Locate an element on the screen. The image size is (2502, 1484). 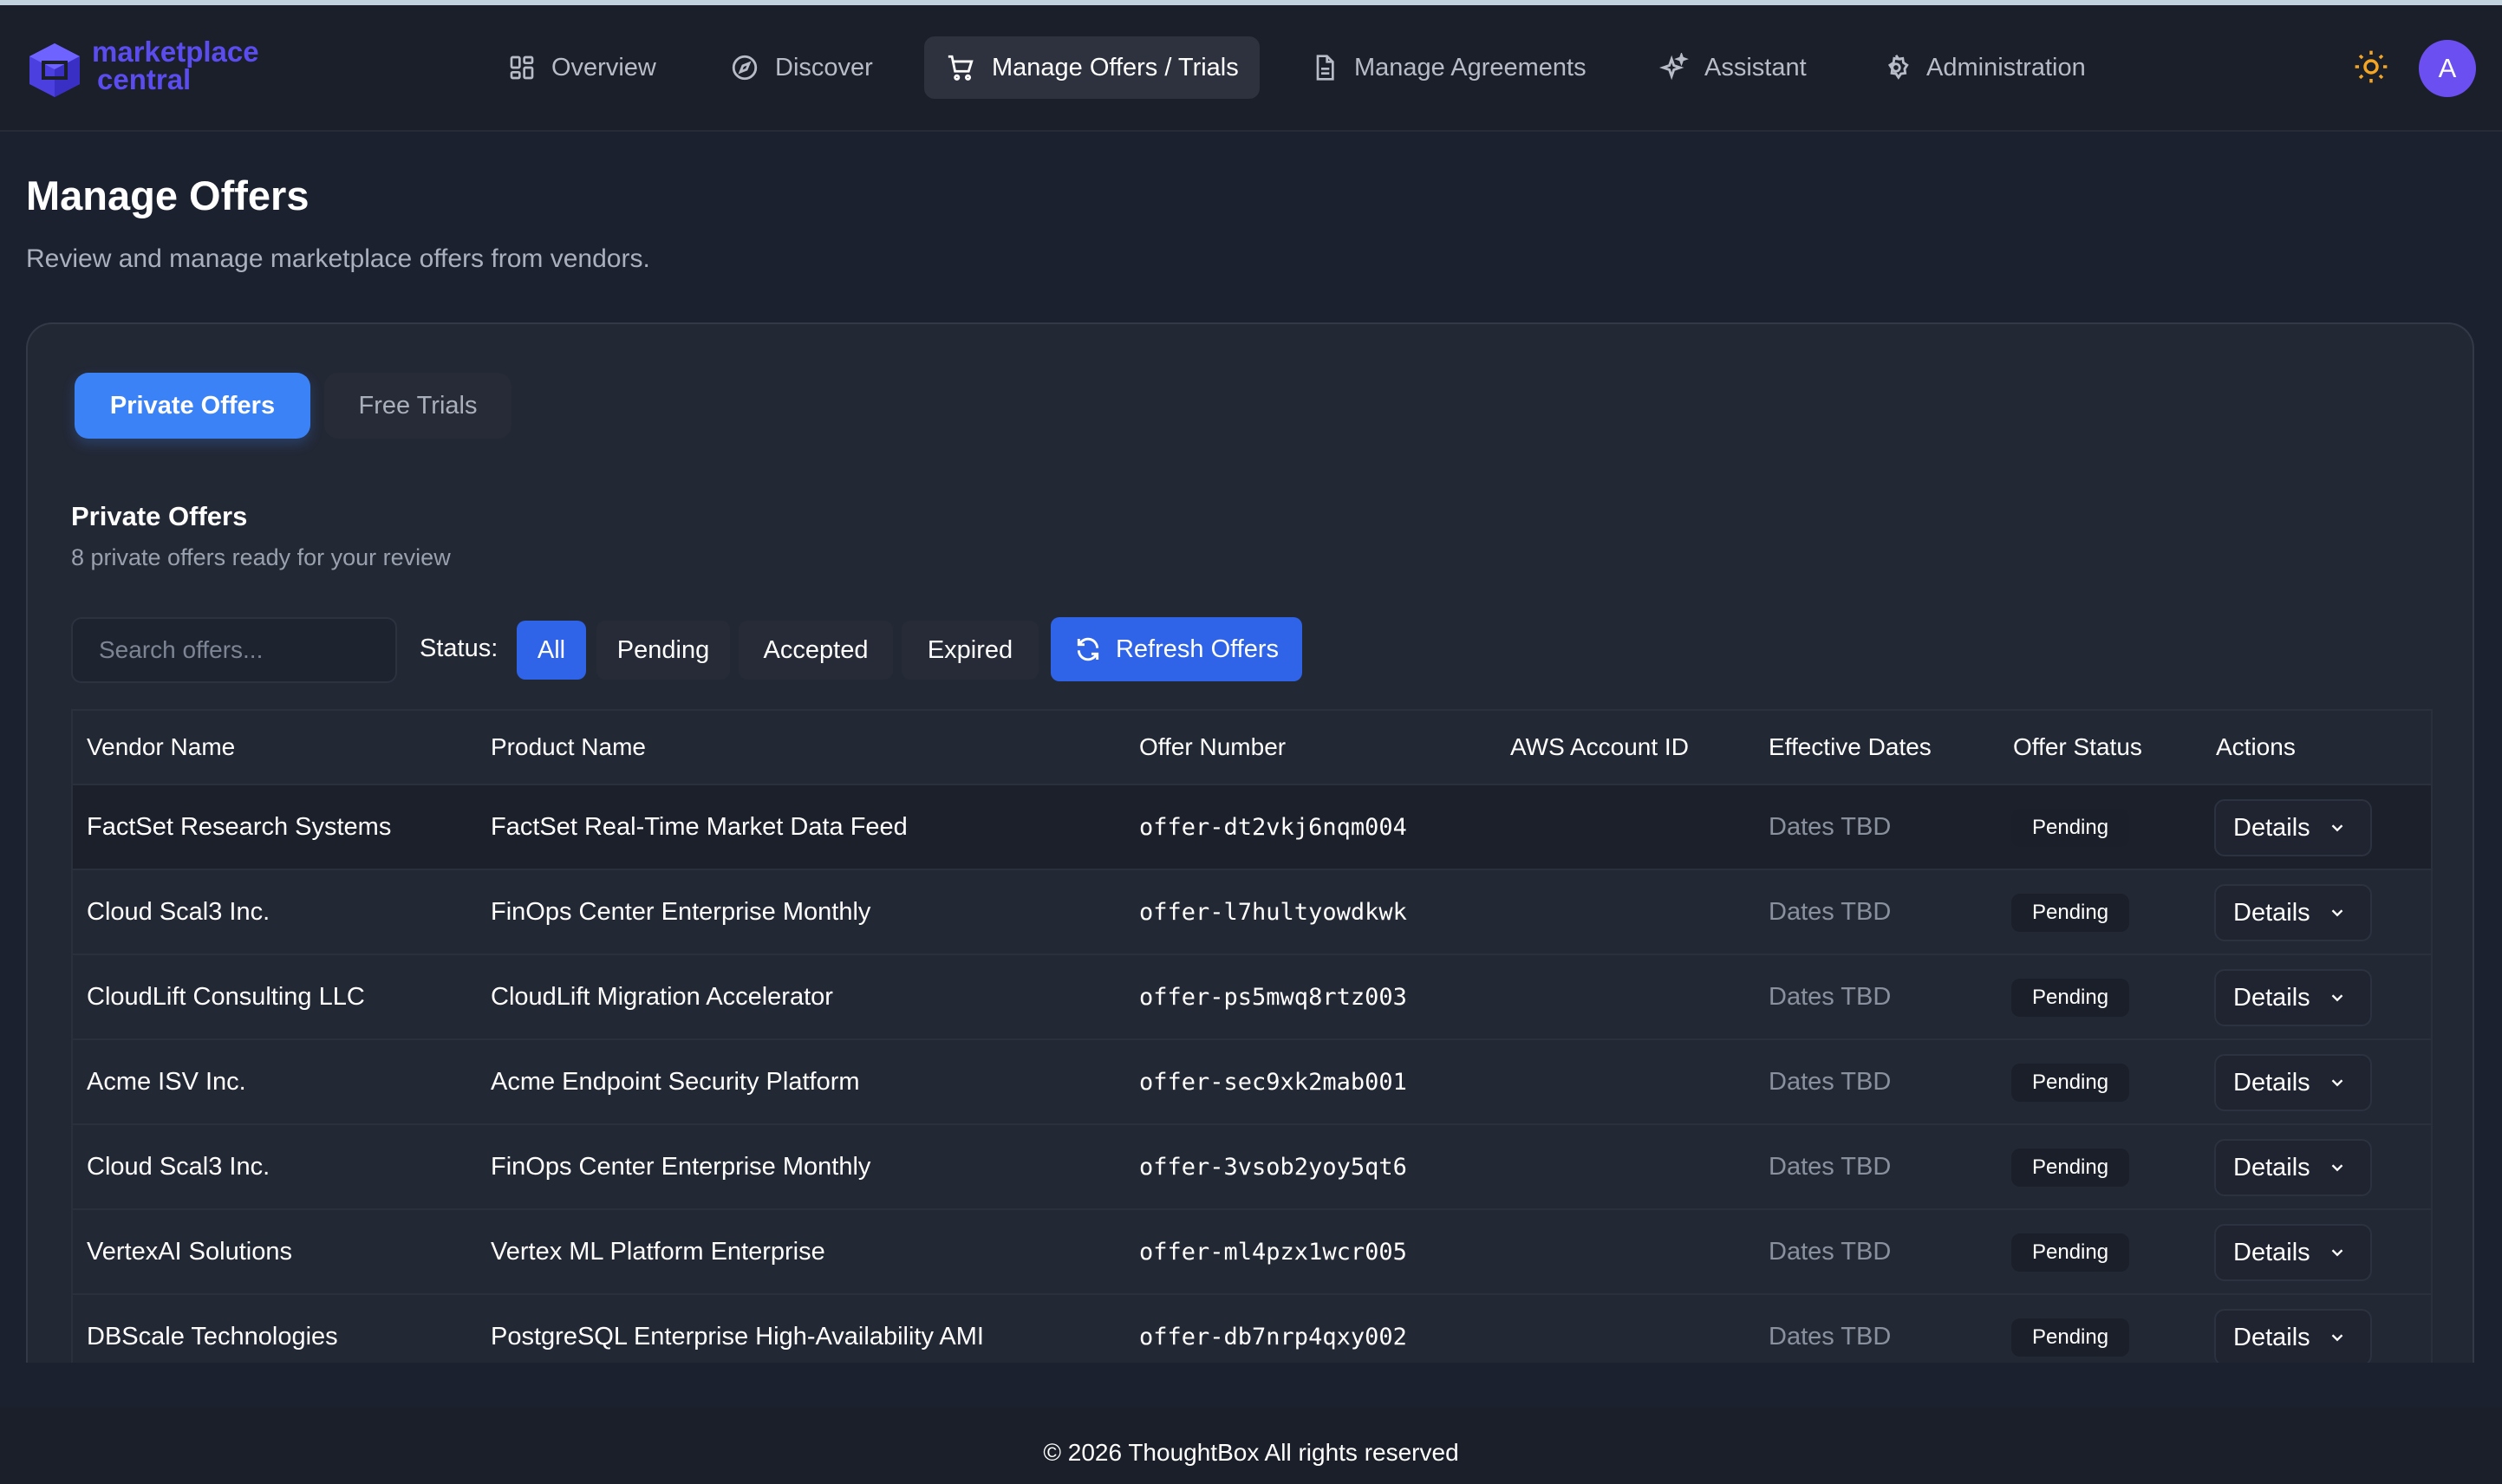
compass-icon is located at coordinates (745, 68).